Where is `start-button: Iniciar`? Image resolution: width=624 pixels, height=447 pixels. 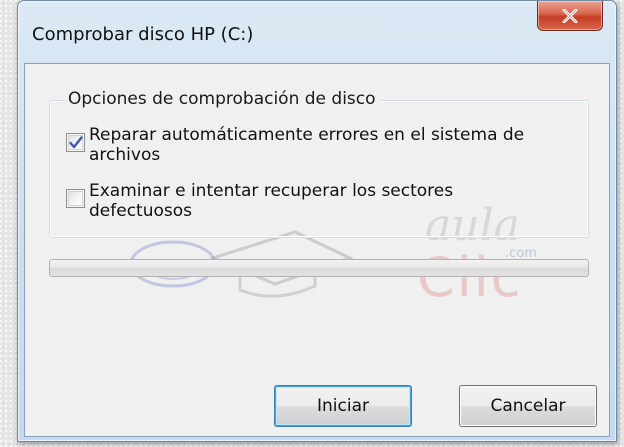 start-button: Iniciar is located at coordinates (343, 406).